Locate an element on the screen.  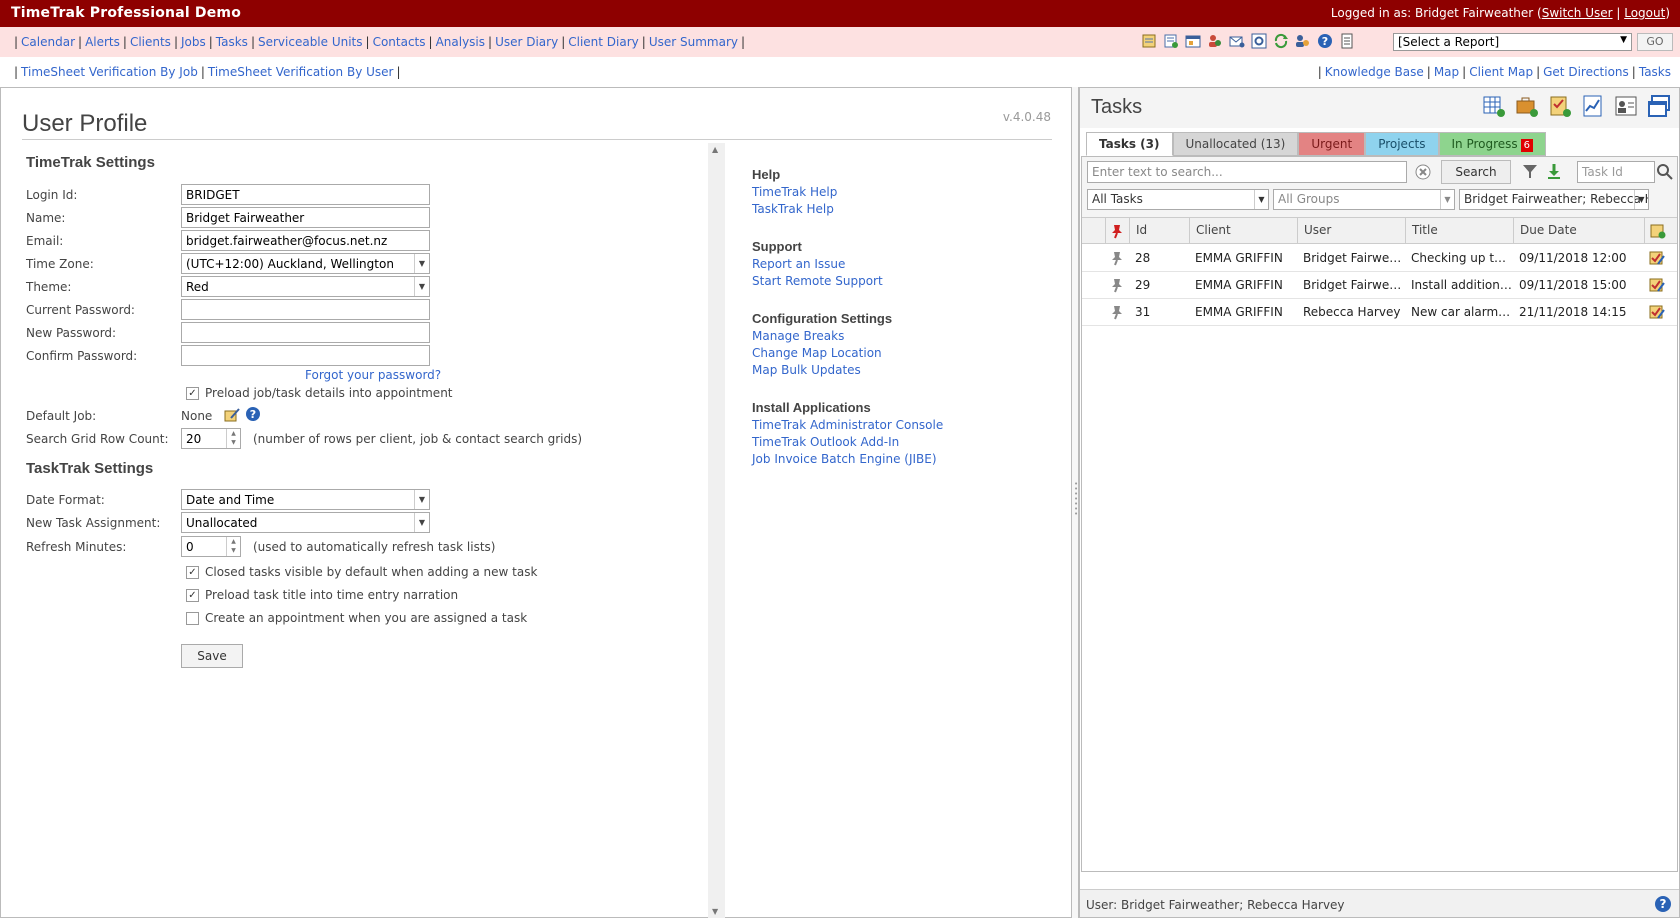
scroll-down-icon: ▼ is located at coordinates (715, 911).